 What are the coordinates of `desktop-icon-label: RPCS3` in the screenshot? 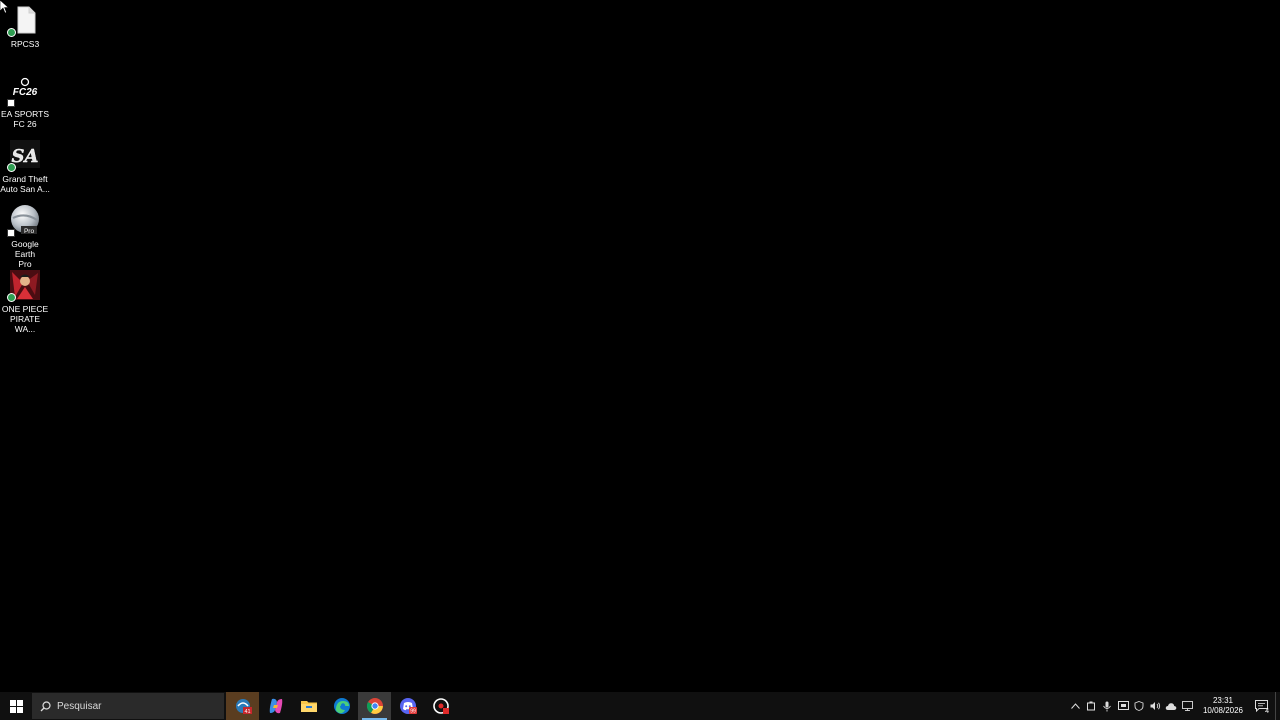 It's located at (25, 44).